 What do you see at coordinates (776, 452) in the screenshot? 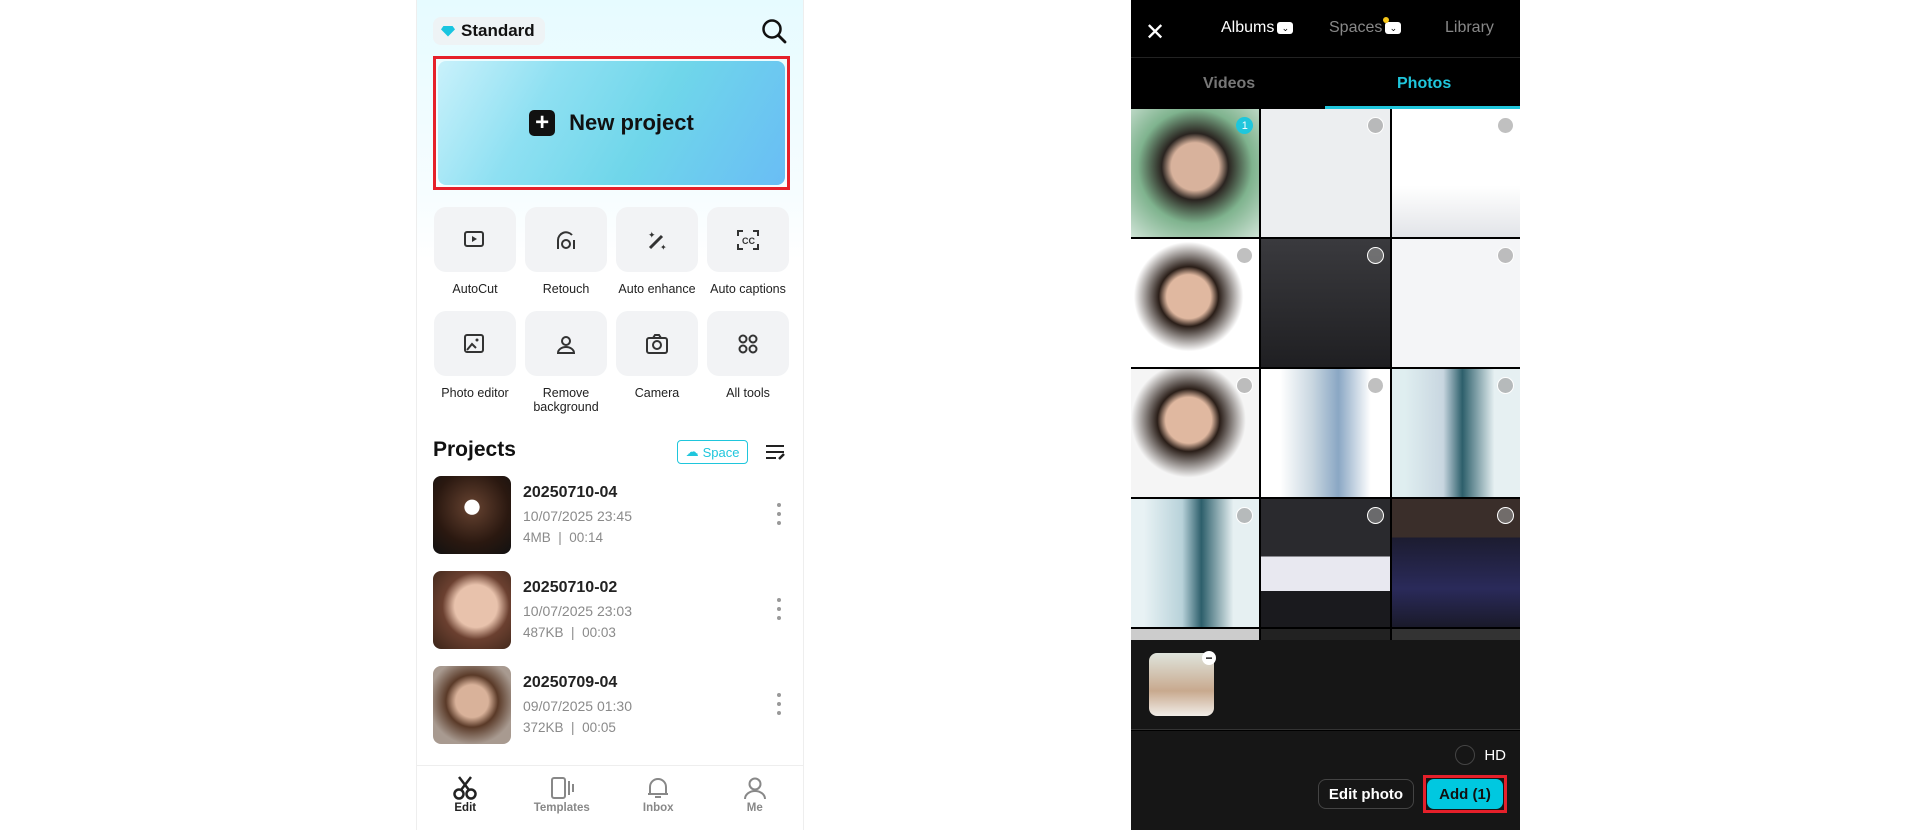
I see `sort-edit-icon` at bounding box center [776, 452].